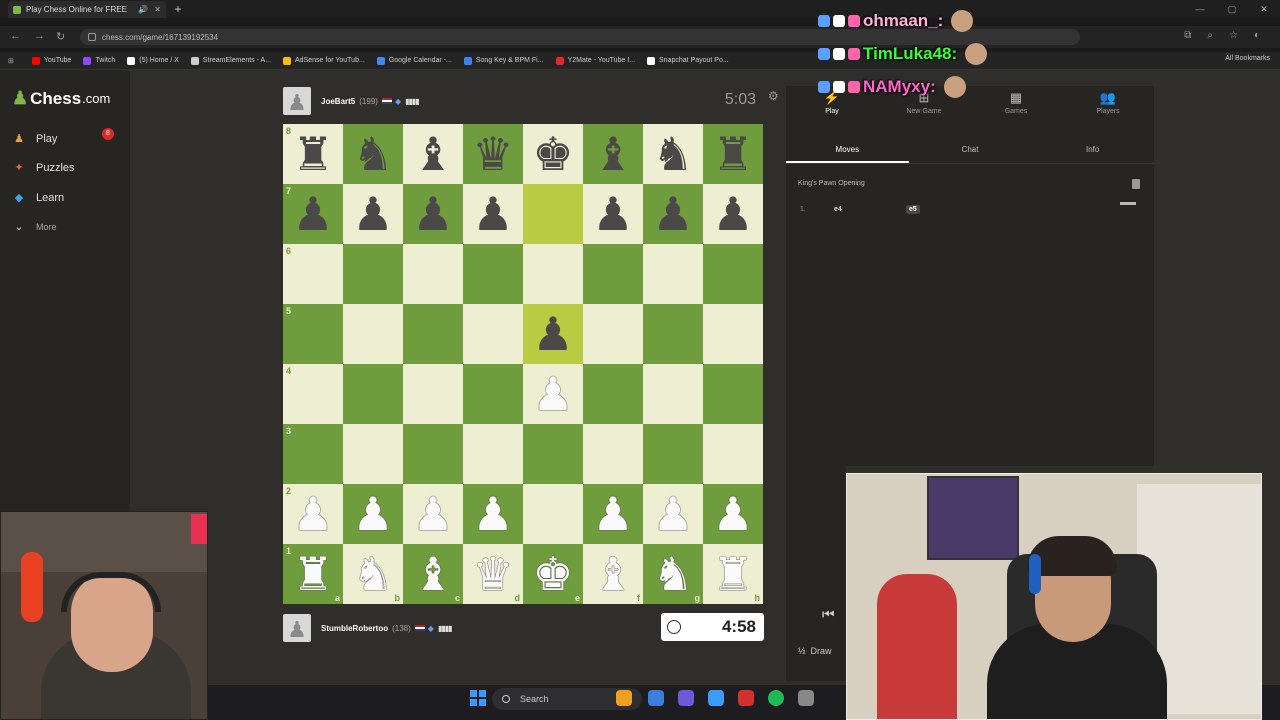 The width and height of the screenshot is (1280, 720). I want to click on square-a8: 8 ♜, so click(313, 154).